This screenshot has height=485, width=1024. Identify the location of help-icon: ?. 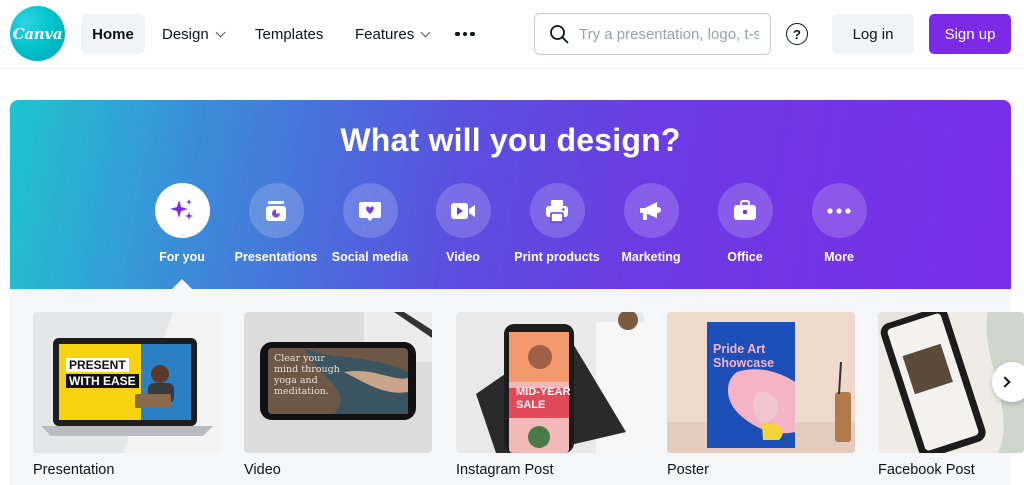
(797, 34).